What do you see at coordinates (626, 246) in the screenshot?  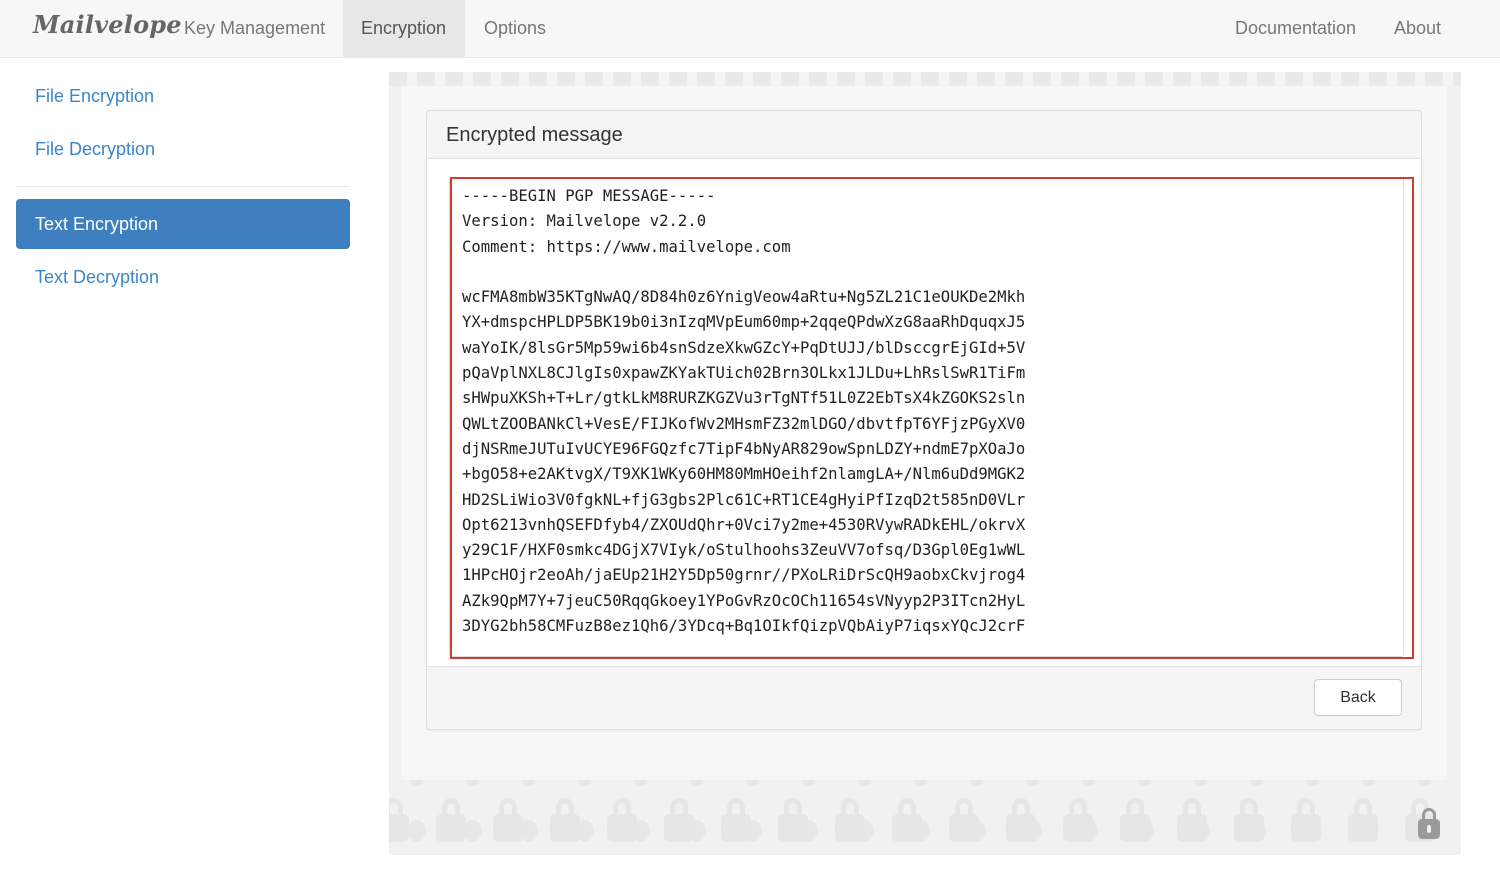 I see `pgp-line: Comment: https://www.mailvelope.com` at bounding box center [626, 246].